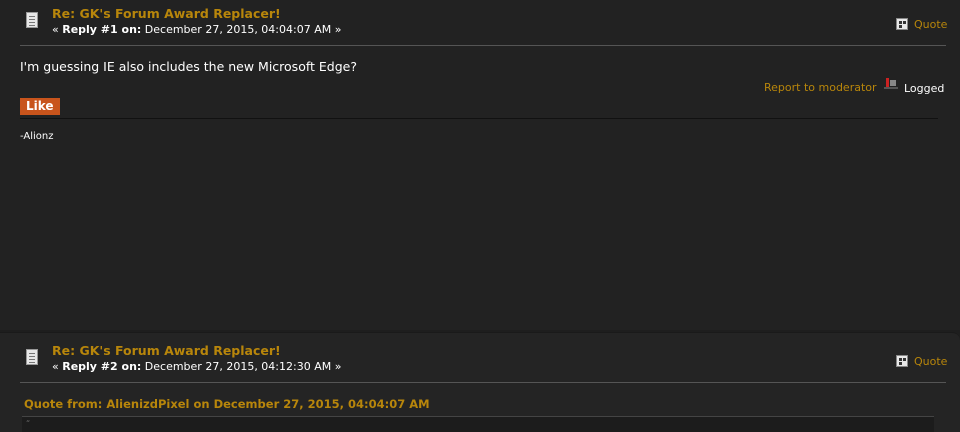 The width and height of the screenshot is (960, 432). Describe the element at coordinates (820, 87) in the screenshot. I see `report-to-moderator-link: Report to moderator` at that location.